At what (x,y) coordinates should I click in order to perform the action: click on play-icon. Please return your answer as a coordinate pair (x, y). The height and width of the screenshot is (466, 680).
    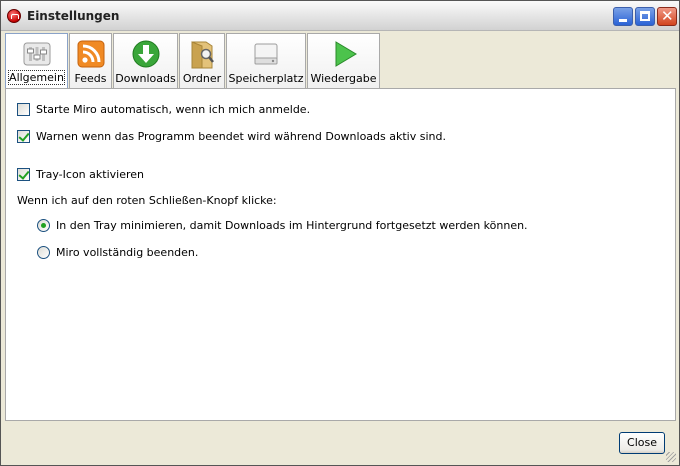
    Looking at the image, I should click on (346, 54).